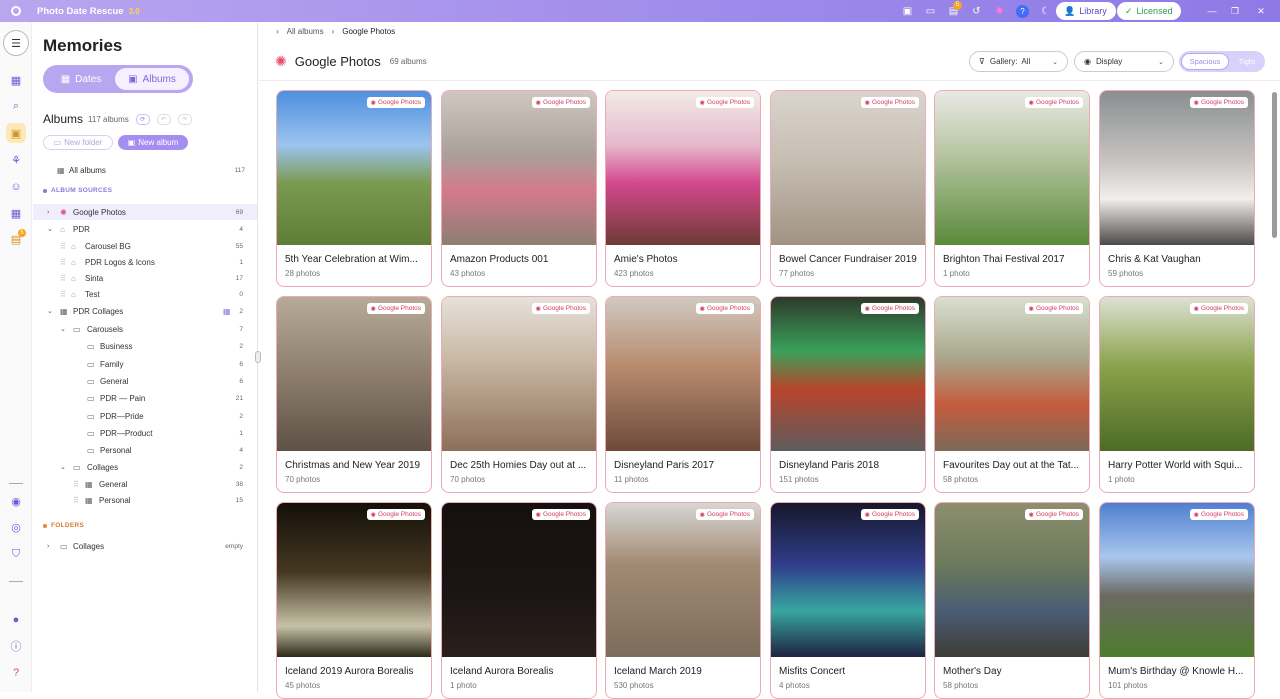  What do you see at coordinates (145, 311) in the screenshot?
I see `tree-item-pdr-collages: ⌄ ▦ PDR Collages ▦ 2` at bounding box center [145, 311].